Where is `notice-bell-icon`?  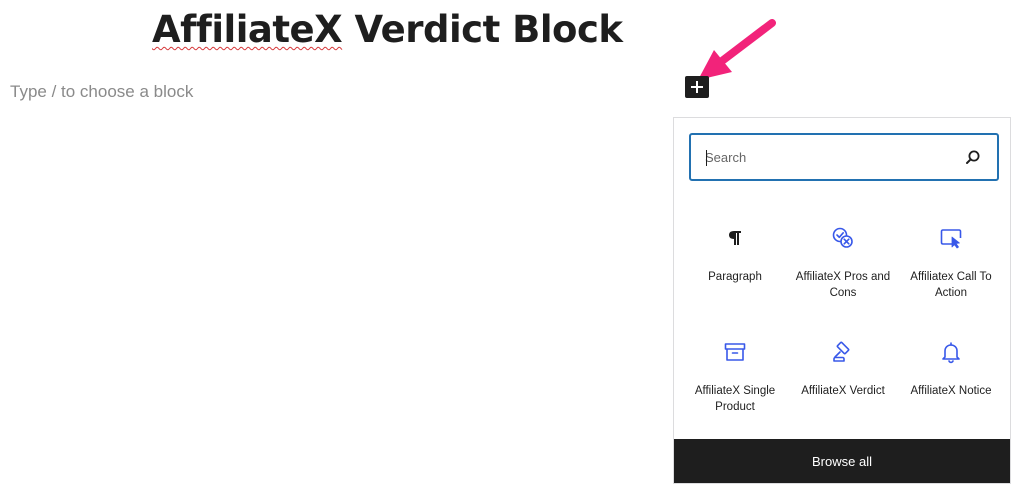 notice-bell-icon is located at coordinates (951, 352).